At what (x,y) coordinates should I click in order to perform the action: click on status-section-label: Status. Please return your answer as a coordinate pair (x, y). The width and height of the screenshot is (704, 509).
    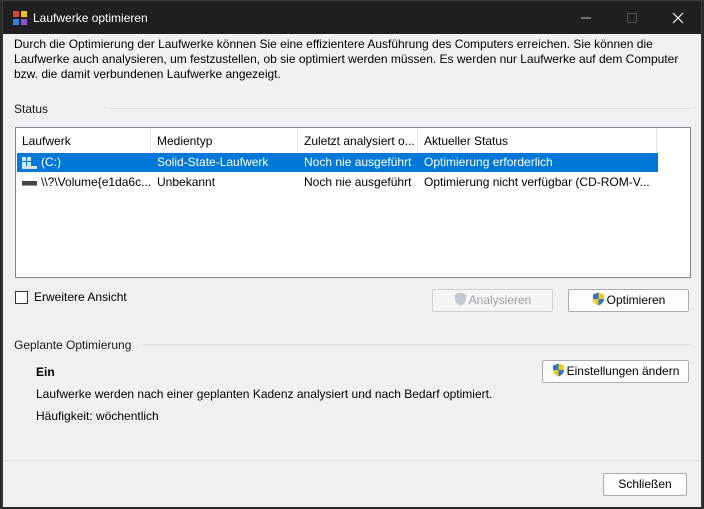
    Looking at the image, I should click on (31, 109).